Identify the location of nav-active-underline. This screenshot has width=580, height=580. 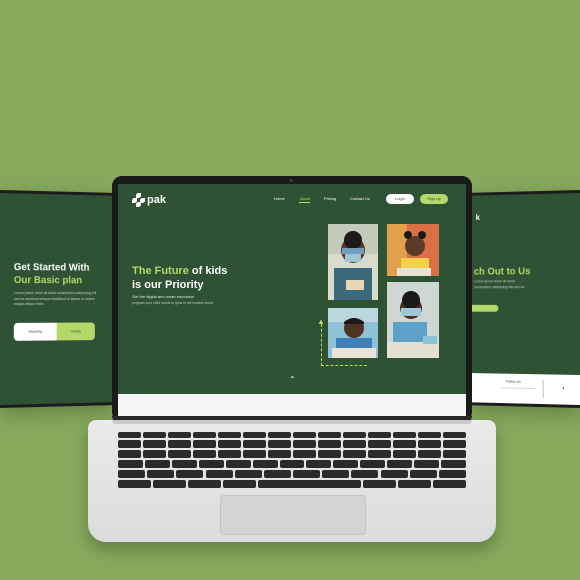
(304, 202).